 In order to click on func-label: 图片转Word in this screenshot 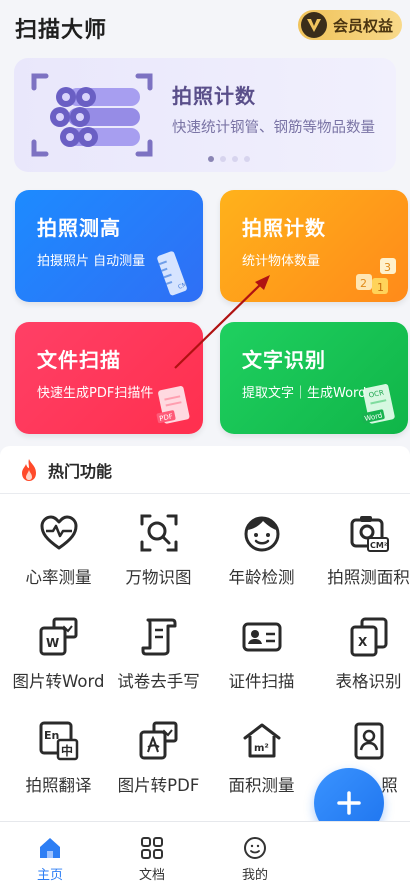, I will do `click(58, 681)`.